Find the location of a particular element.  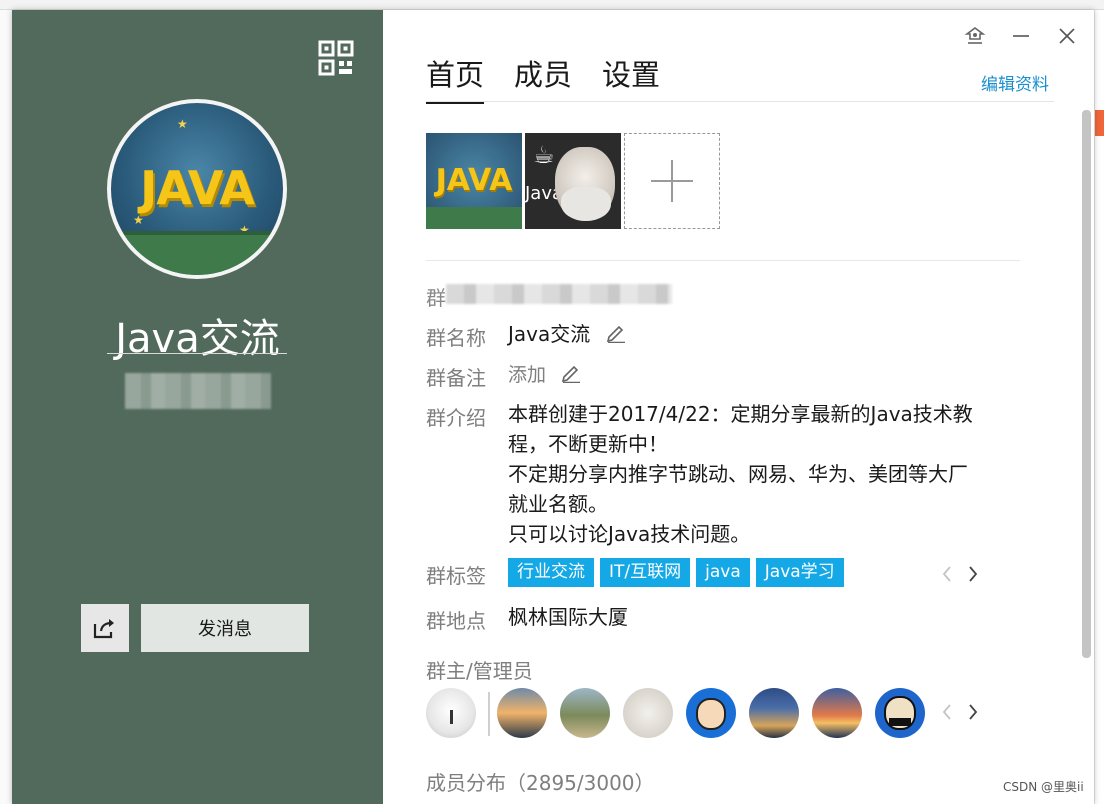

java-cup-icon: ☕ is located at coordinates (544, 155).